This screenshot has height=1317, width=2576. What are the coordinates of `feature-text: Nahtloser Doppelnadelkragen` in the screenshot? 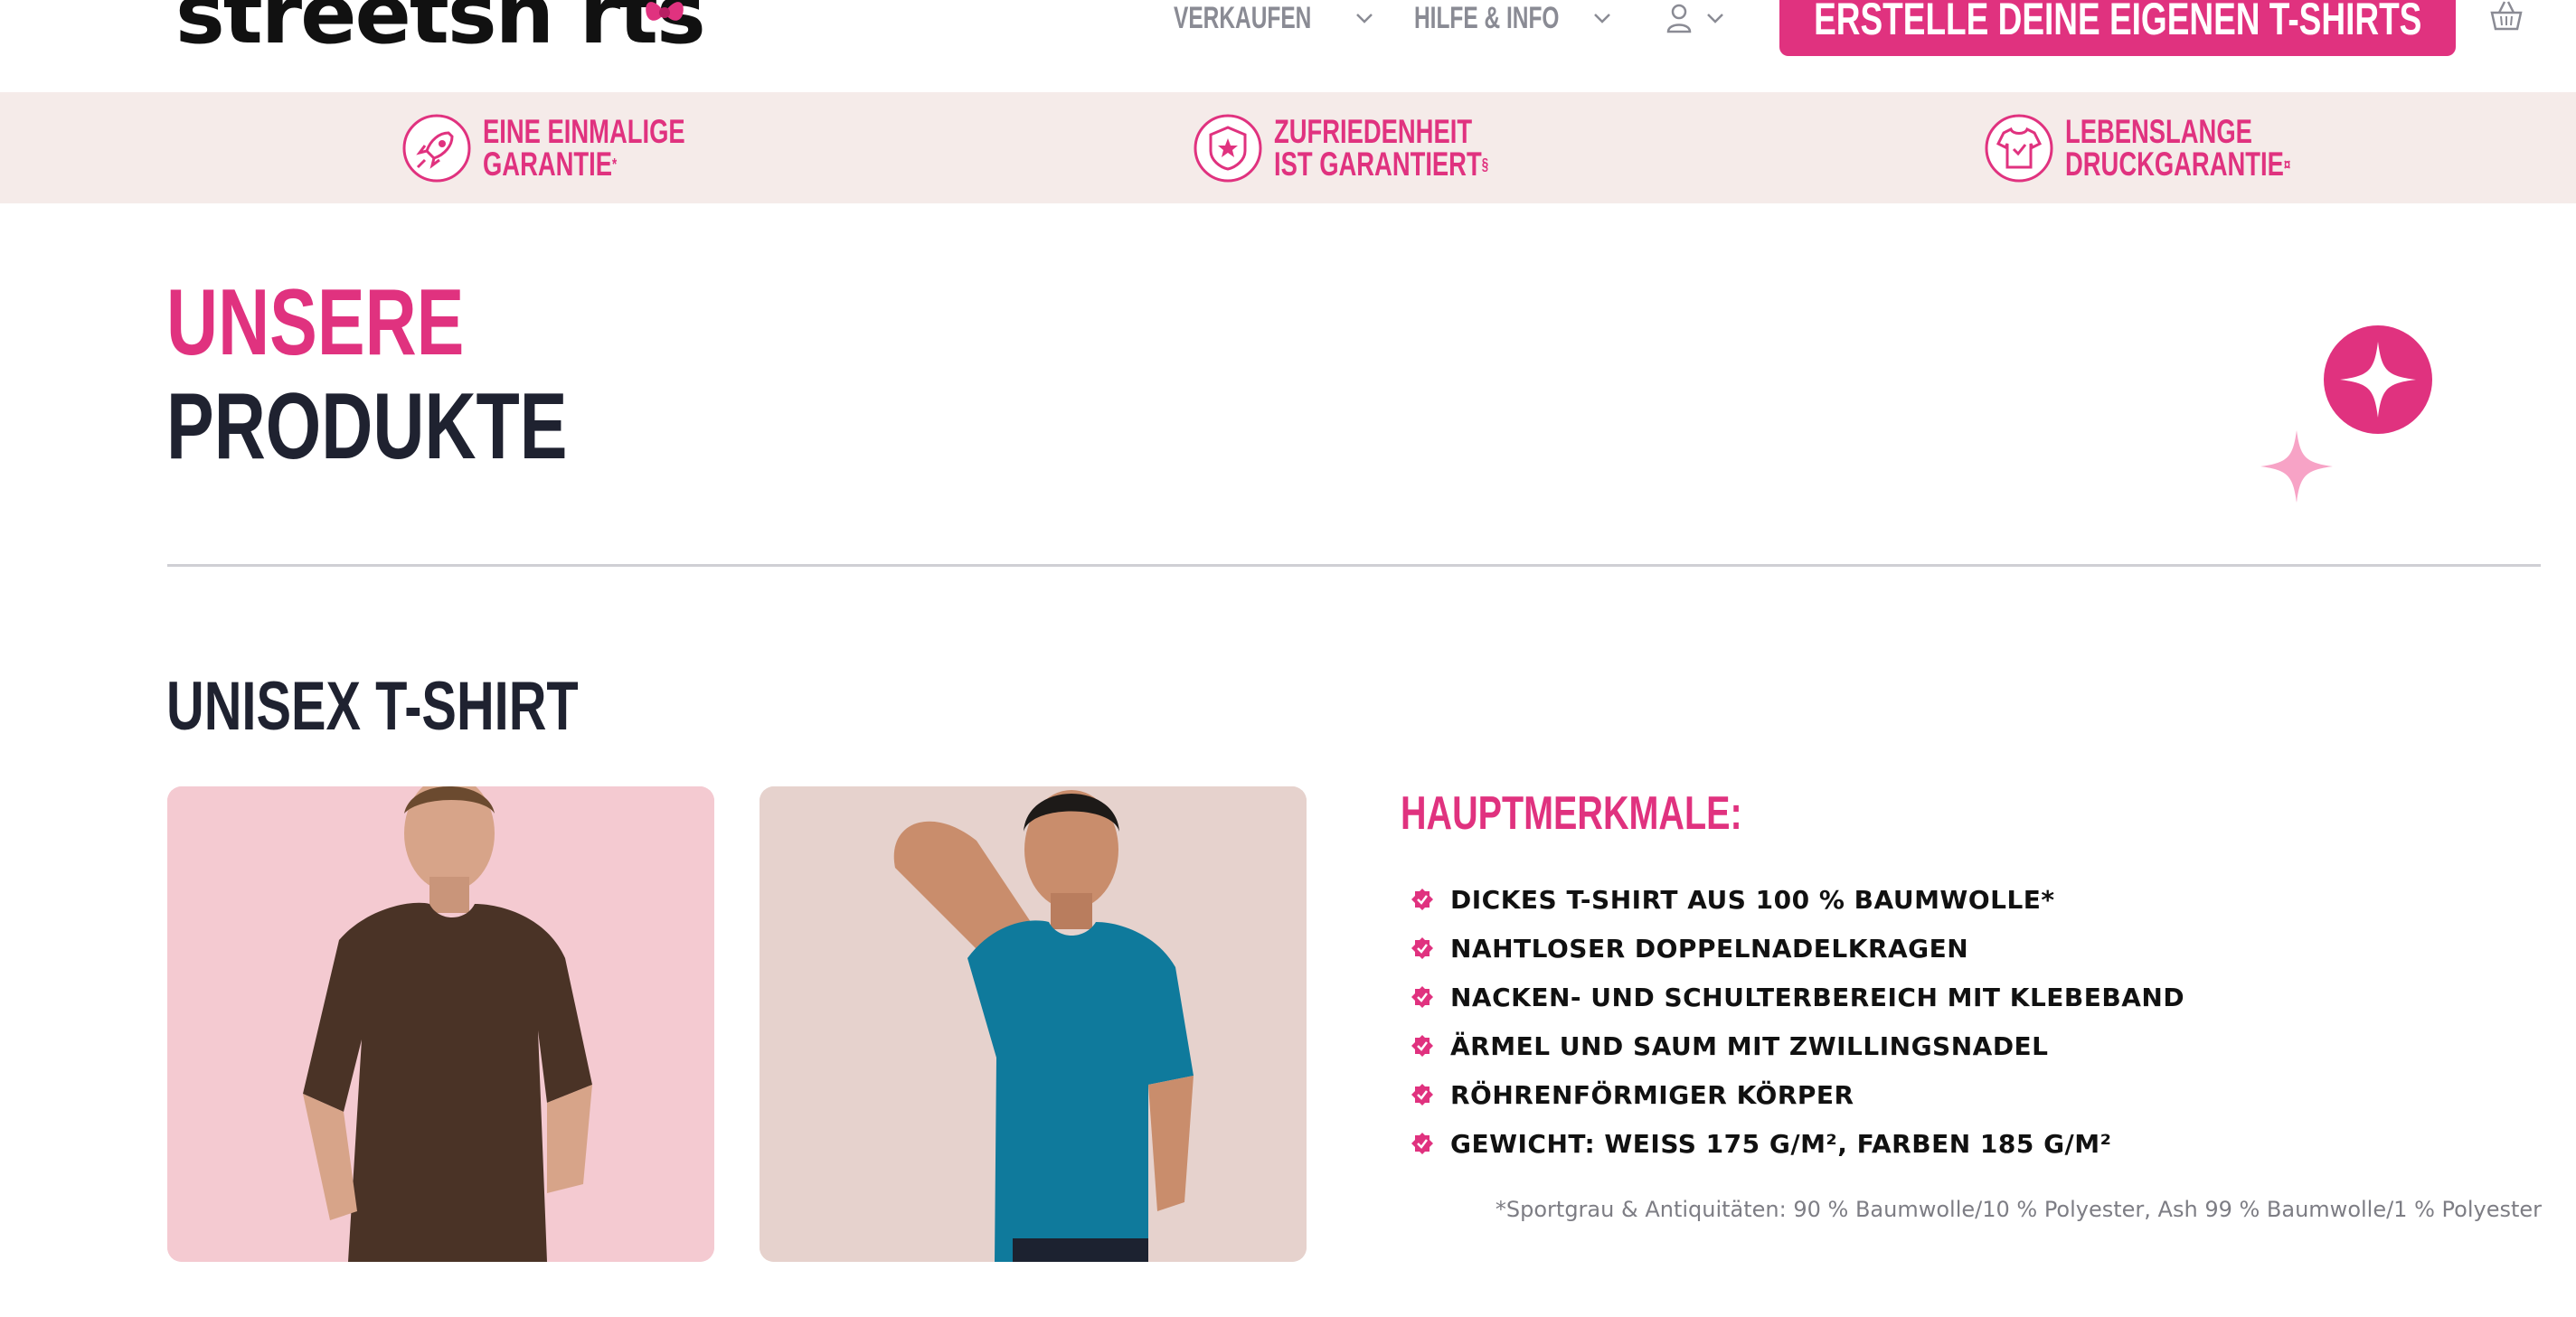 It's located at (1709, 948).